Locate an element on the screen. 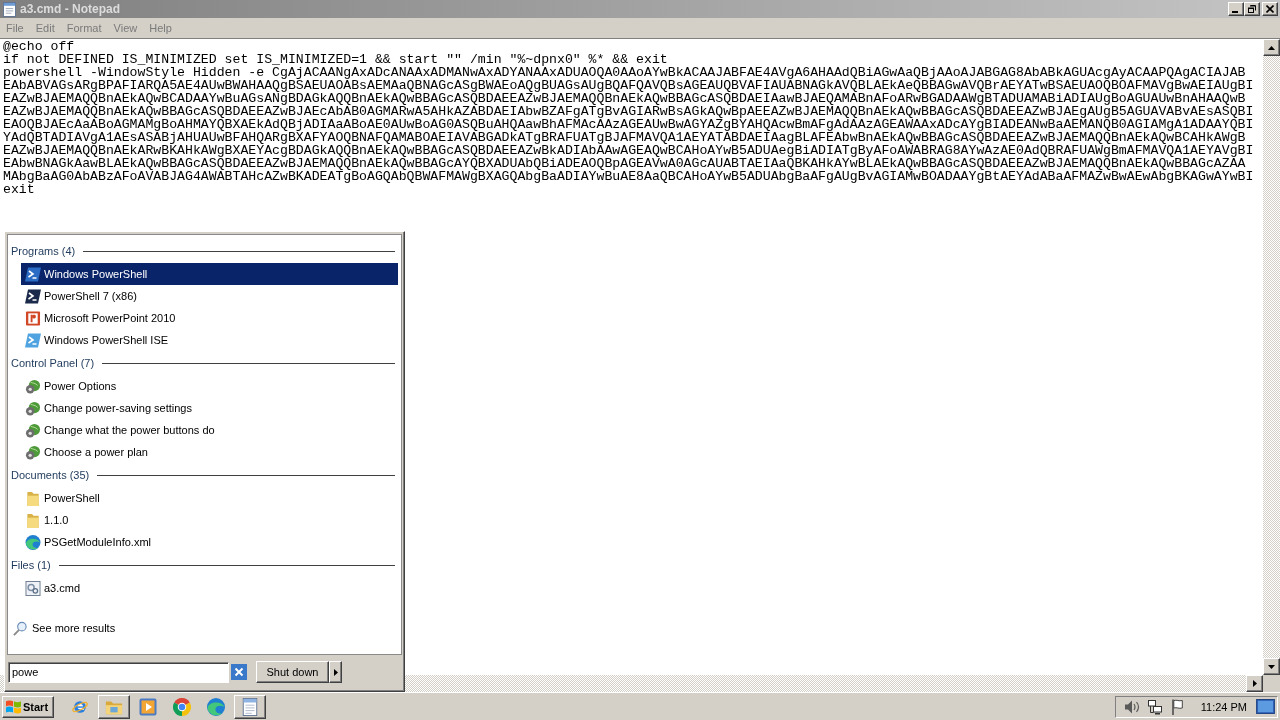 The image size is (1280, 720). text-line: if not DEFINED IS_MINIMIZED set IS_MINIMIZED=1 && start "" /min "%~dpnx0" %* && exit is located at coordinates (335, 59).